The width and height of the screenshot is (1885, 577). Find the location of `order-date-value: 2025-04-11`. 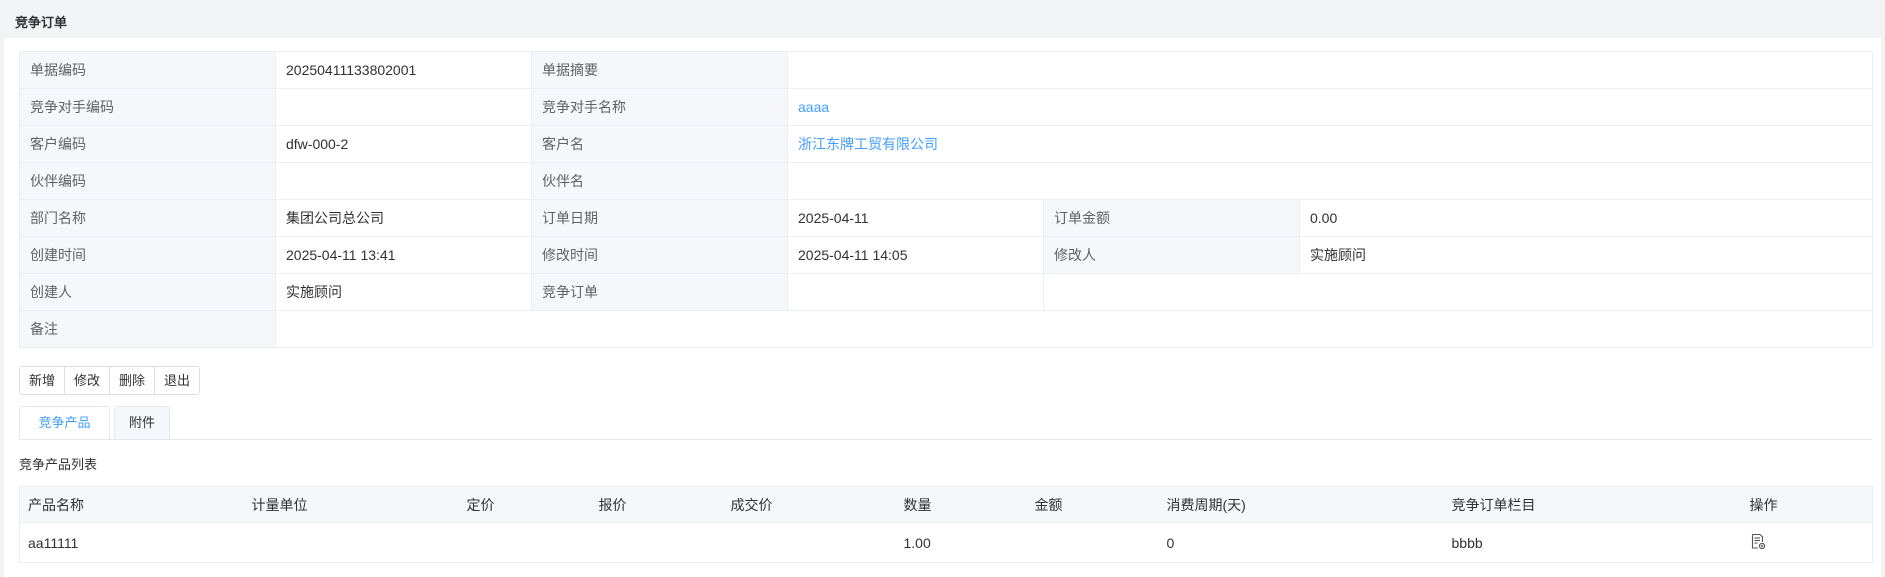

order-date-value: 2025-04-11 is located at coordinates (915, 218).